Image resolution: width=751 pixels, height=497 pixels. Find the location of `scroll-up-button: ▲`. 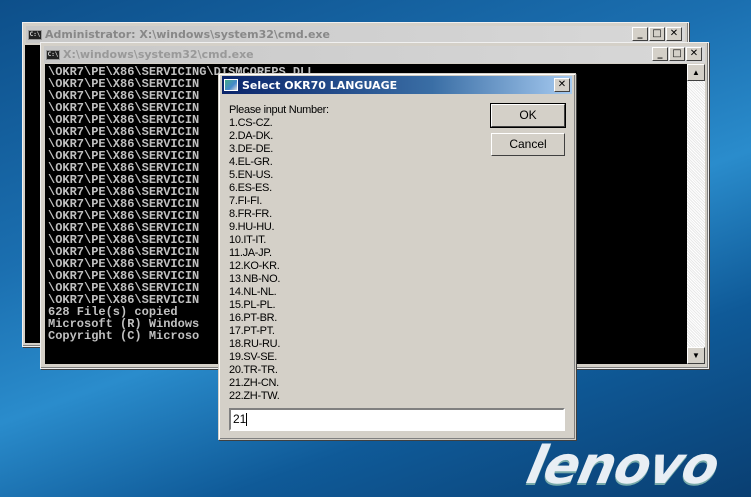

scroll-up-button: ▲ is located at coordinates (696, 72).